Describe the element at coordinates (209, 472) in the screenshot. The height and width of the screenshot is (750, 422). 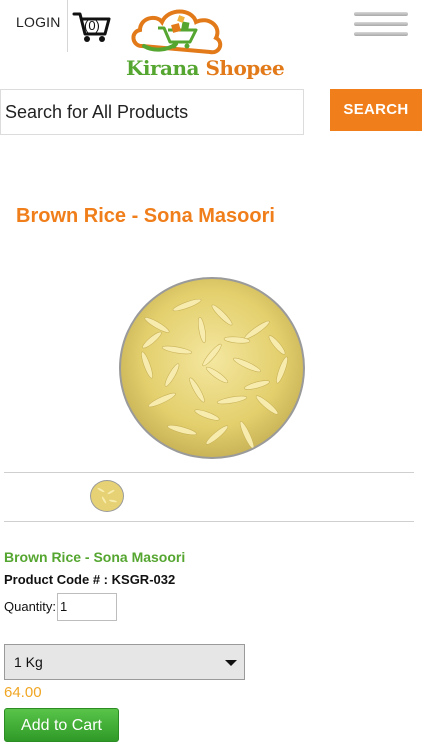
I see `divider-top` at that location.